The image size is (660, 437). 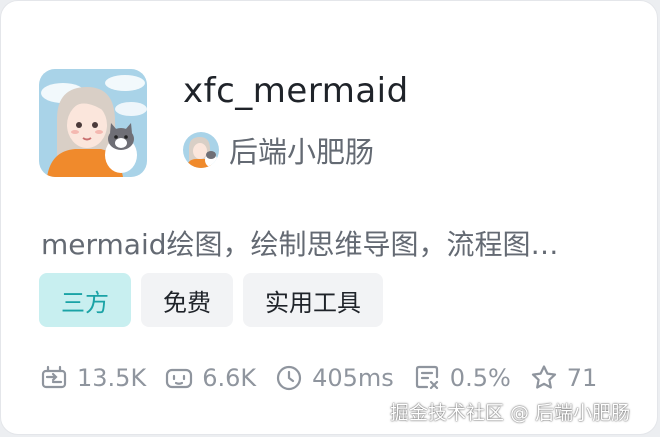 What do you see at coordinates (302, 152) in the screenshot?
I see `author-name: 后端小肥肠` at bounding box center [302, 152].